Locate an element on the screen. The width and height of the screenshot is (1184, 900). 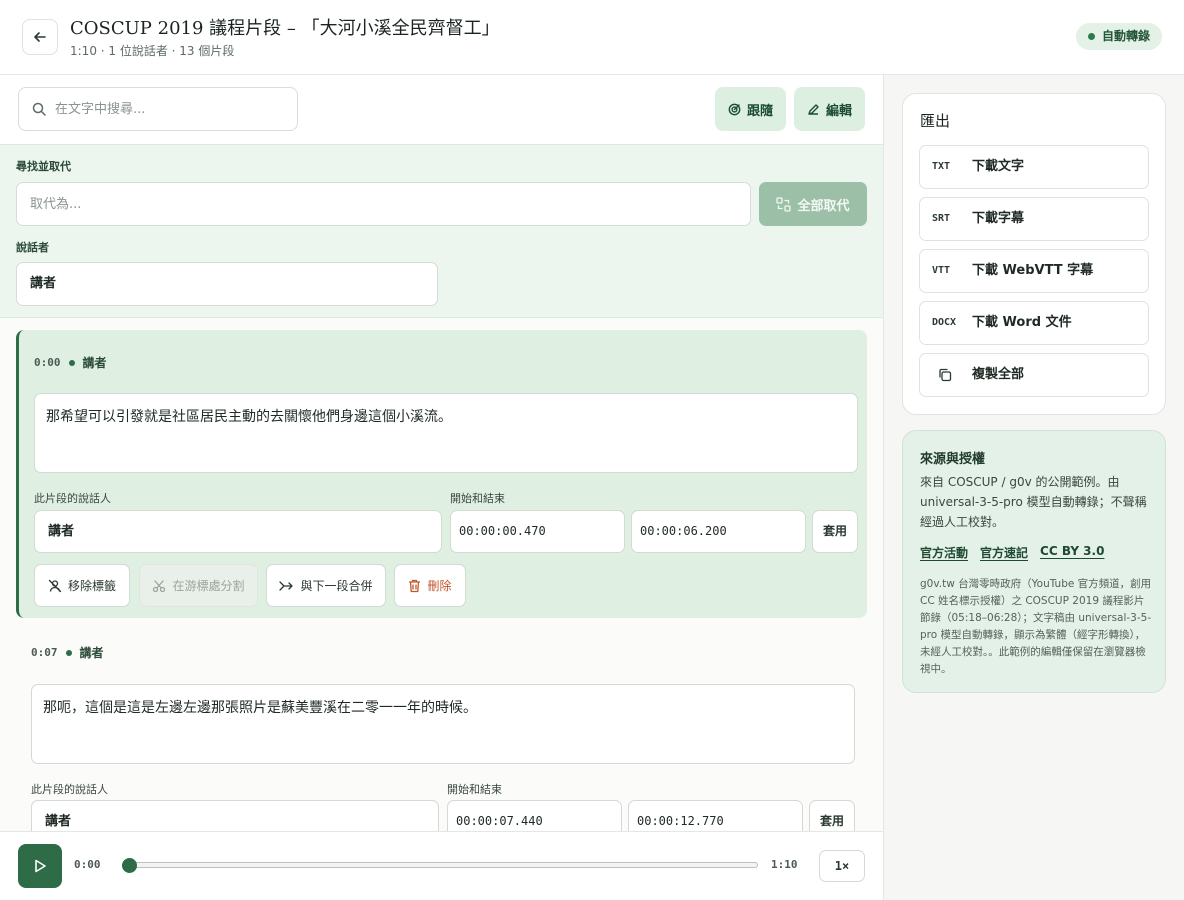
delete-label: 刪除 is located at coordinates (439, 586).